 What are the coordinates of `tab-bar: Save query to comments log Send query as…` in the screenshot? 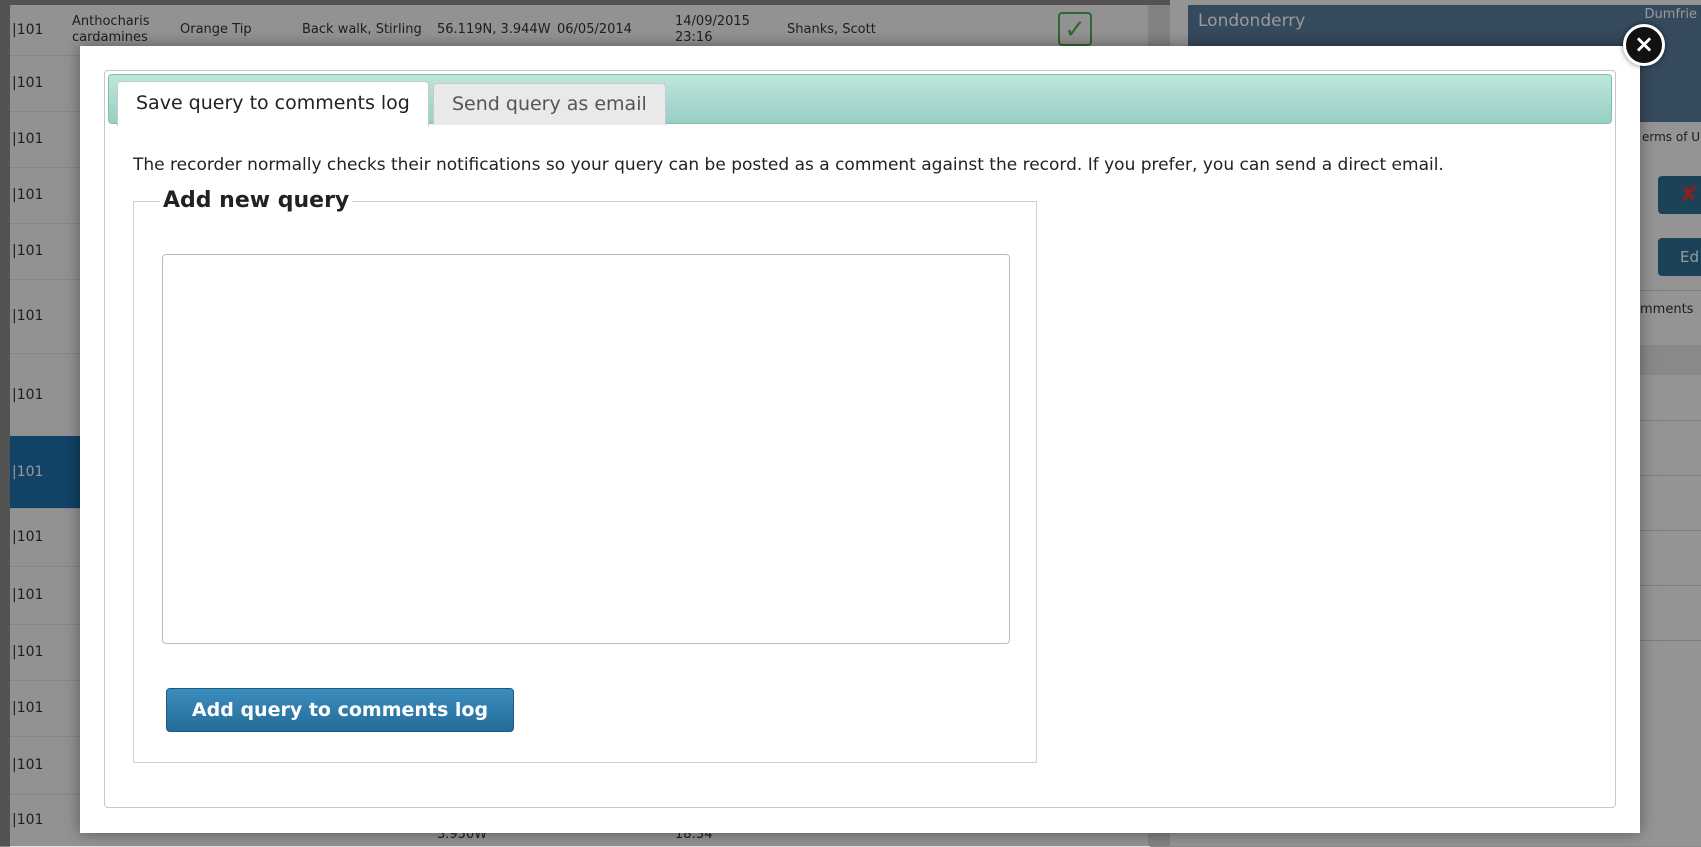 It's located at (860, 100).